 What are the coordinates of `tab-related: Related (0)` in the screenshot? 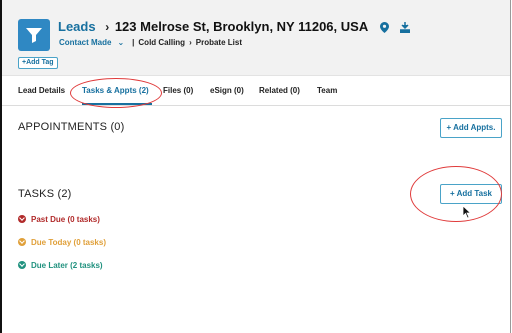 It's located at (279, 90).